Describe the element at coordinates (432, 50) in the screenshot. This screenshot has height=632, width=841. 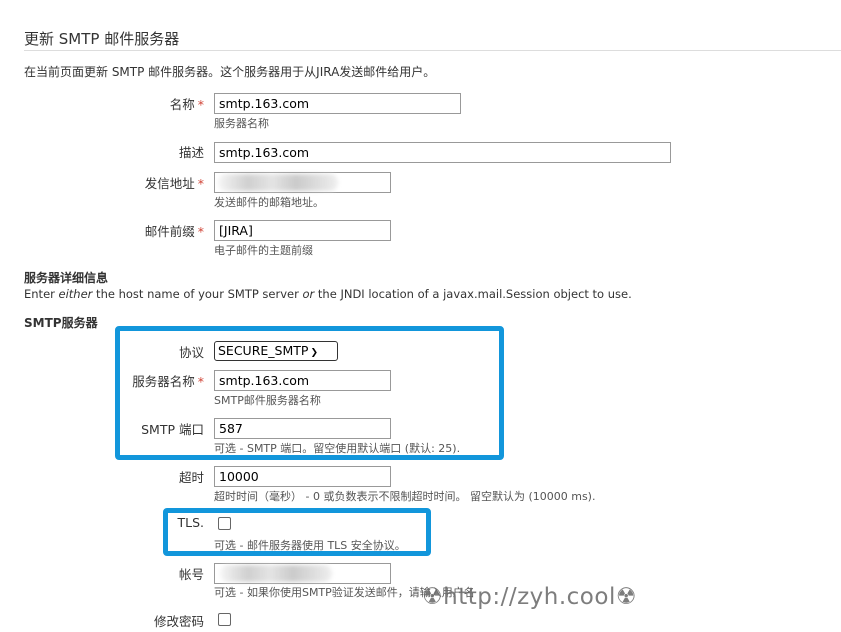
I see `title-divider` at that location.